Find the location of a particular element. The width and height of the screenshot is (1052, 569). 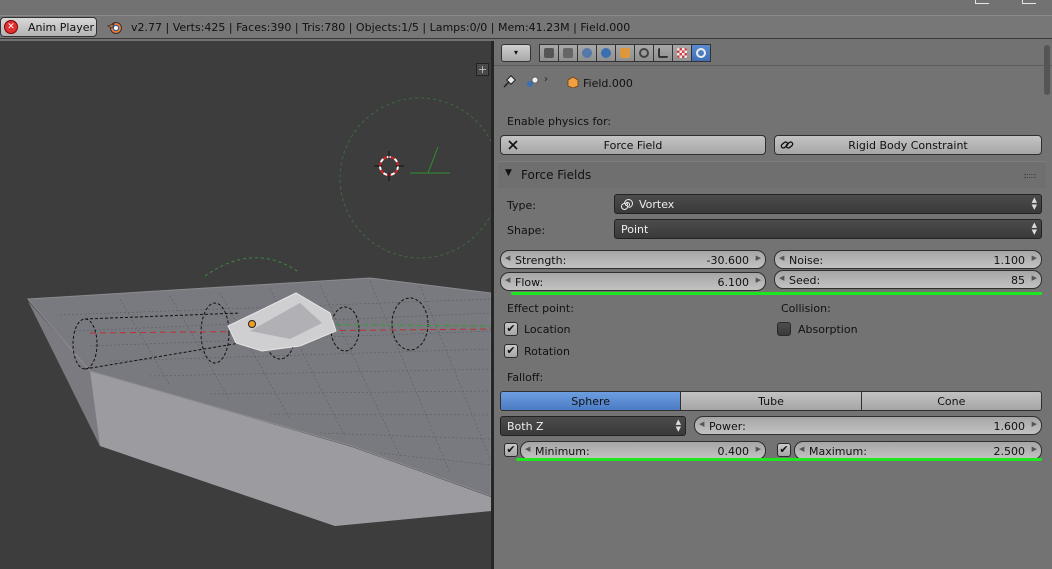

falloff-tube-tab: Tube is located at coordinates (771, 401).